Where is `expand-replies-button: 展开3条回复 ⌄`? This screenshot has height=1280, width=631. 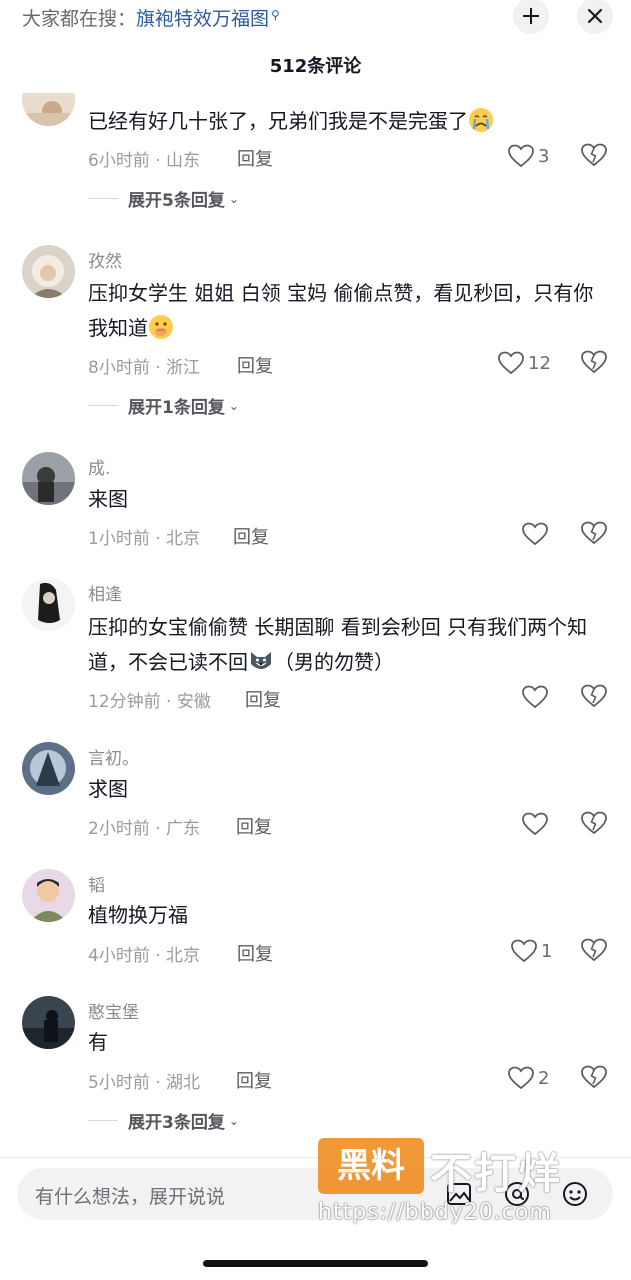 expand-replies-button: 展开3条回复 ⌄ is located at coordinates (163, 1120).